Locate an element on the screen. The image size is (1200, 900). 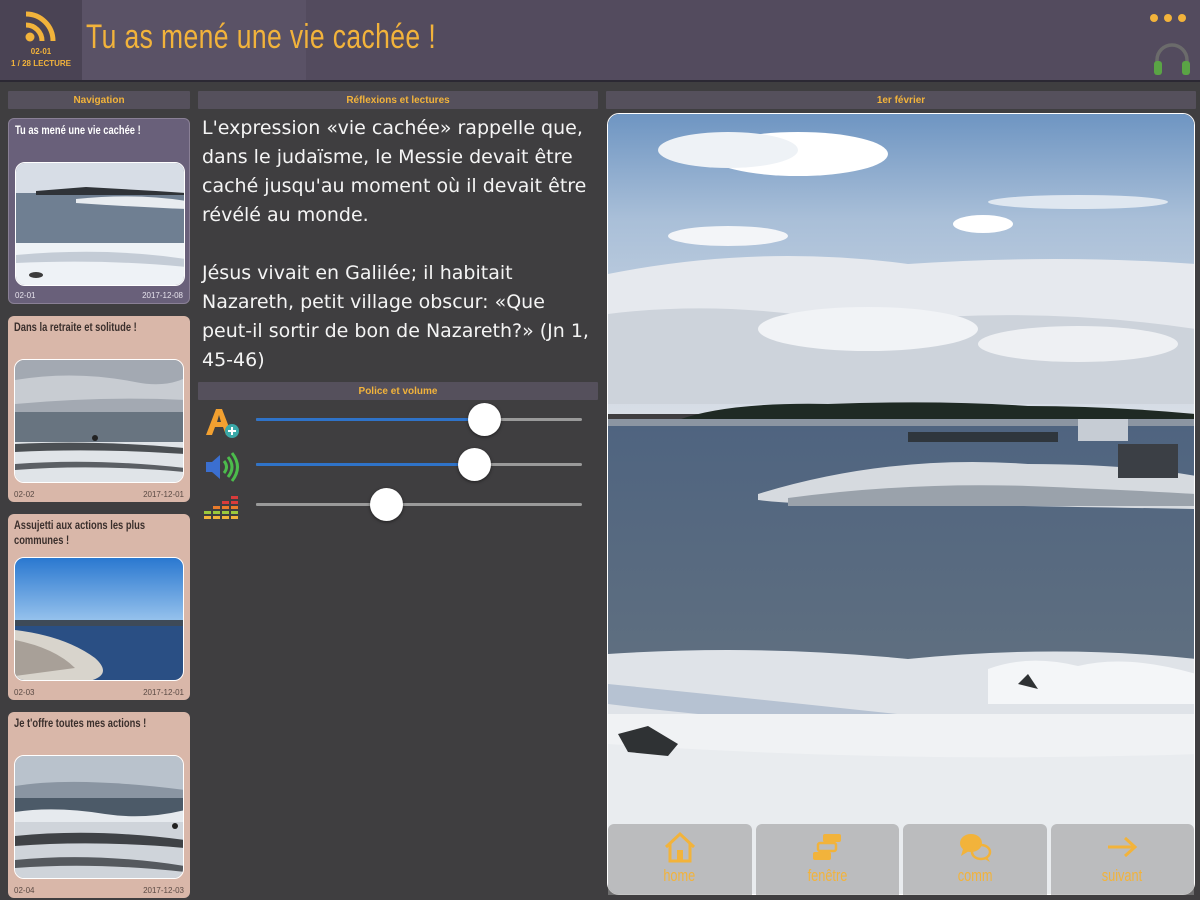
next-label: suivant is located at coordinates (1122, 875).